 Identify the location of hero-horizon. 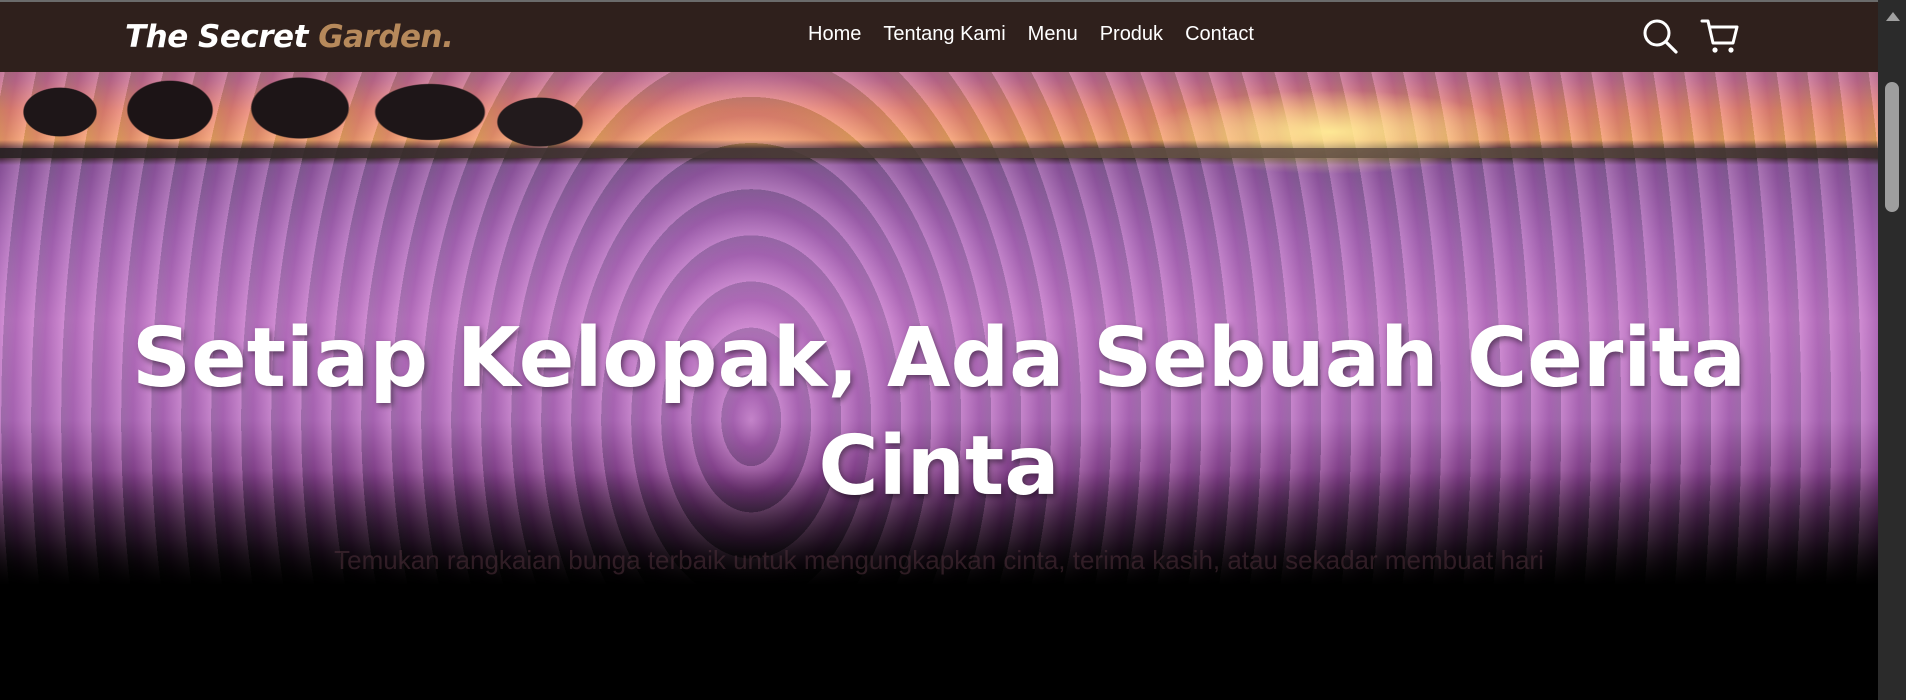
(939, 153).